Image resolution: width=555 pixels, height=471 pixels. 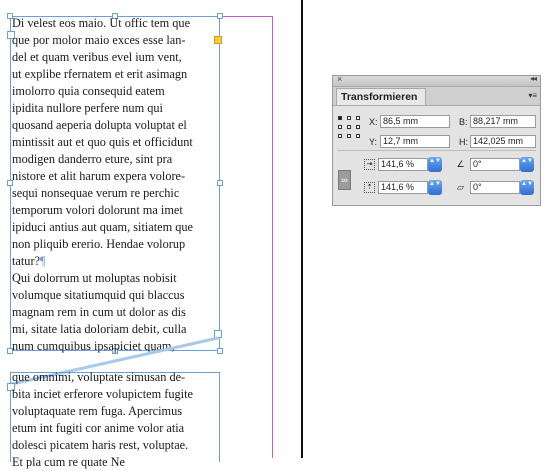 What do you see at coordinates (403, 187) in the screenshot?
I see `scale-y-field: 141,6 %` at bounding box center [403, 187].